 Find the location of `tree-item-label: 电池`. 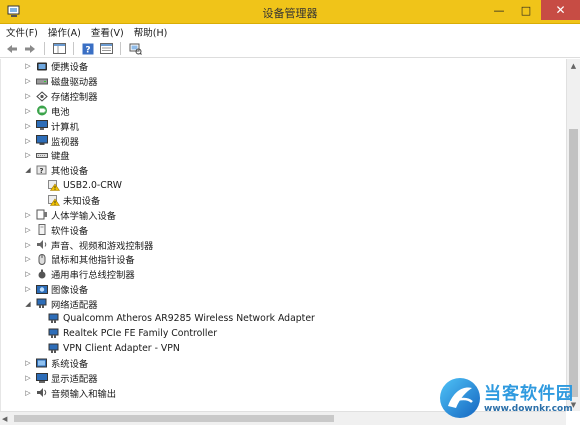

tree-item-label: 电池 is located at coordinates (60, 112).